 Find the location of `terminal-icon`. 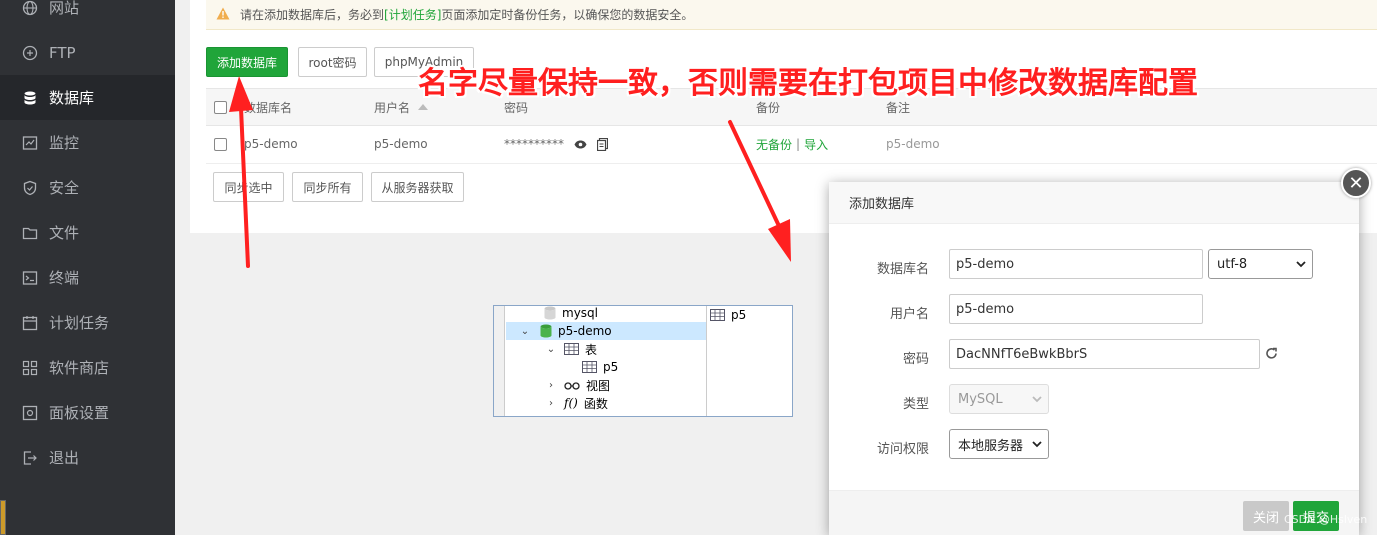

terminal-icon is located at coordinates (30, 278).